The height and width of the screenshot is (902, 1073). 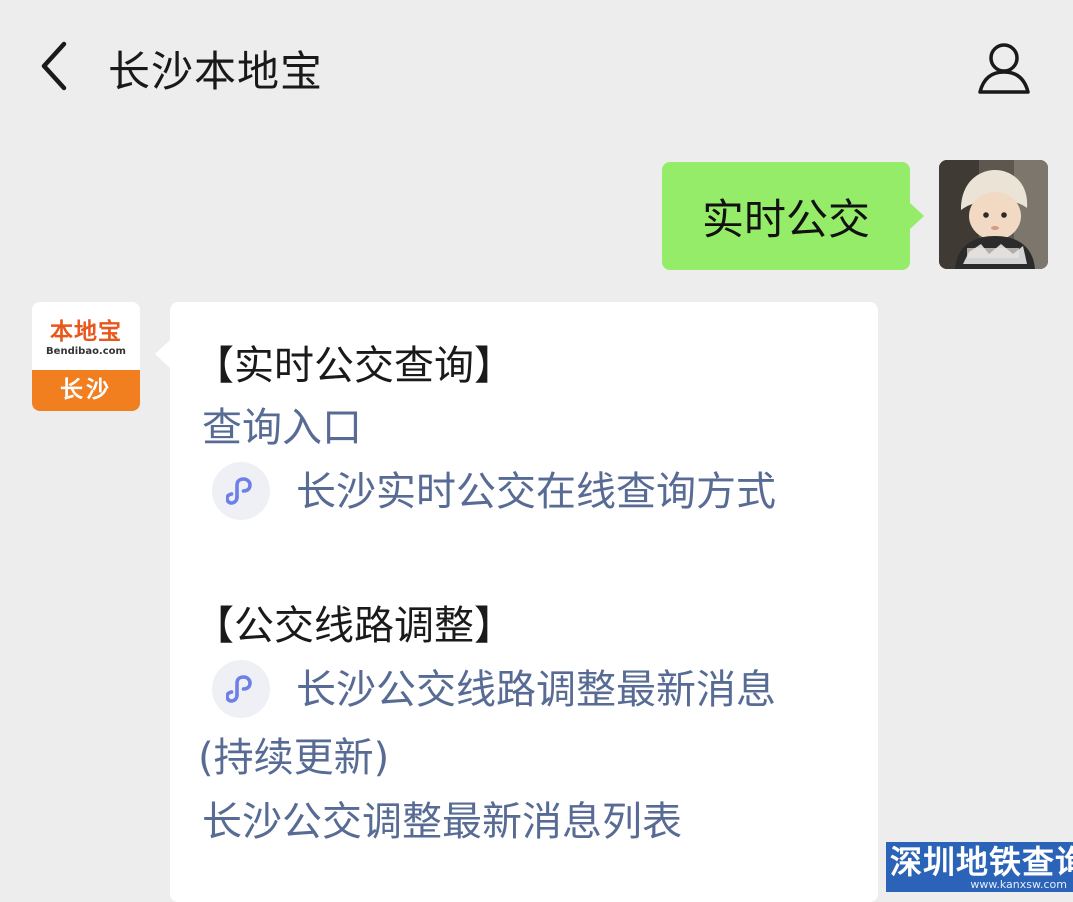 What do you see at coordinates (86, 351) in the screenshot?
I see `logo-url: Bendibao.com` at bounding box center [86, 351].